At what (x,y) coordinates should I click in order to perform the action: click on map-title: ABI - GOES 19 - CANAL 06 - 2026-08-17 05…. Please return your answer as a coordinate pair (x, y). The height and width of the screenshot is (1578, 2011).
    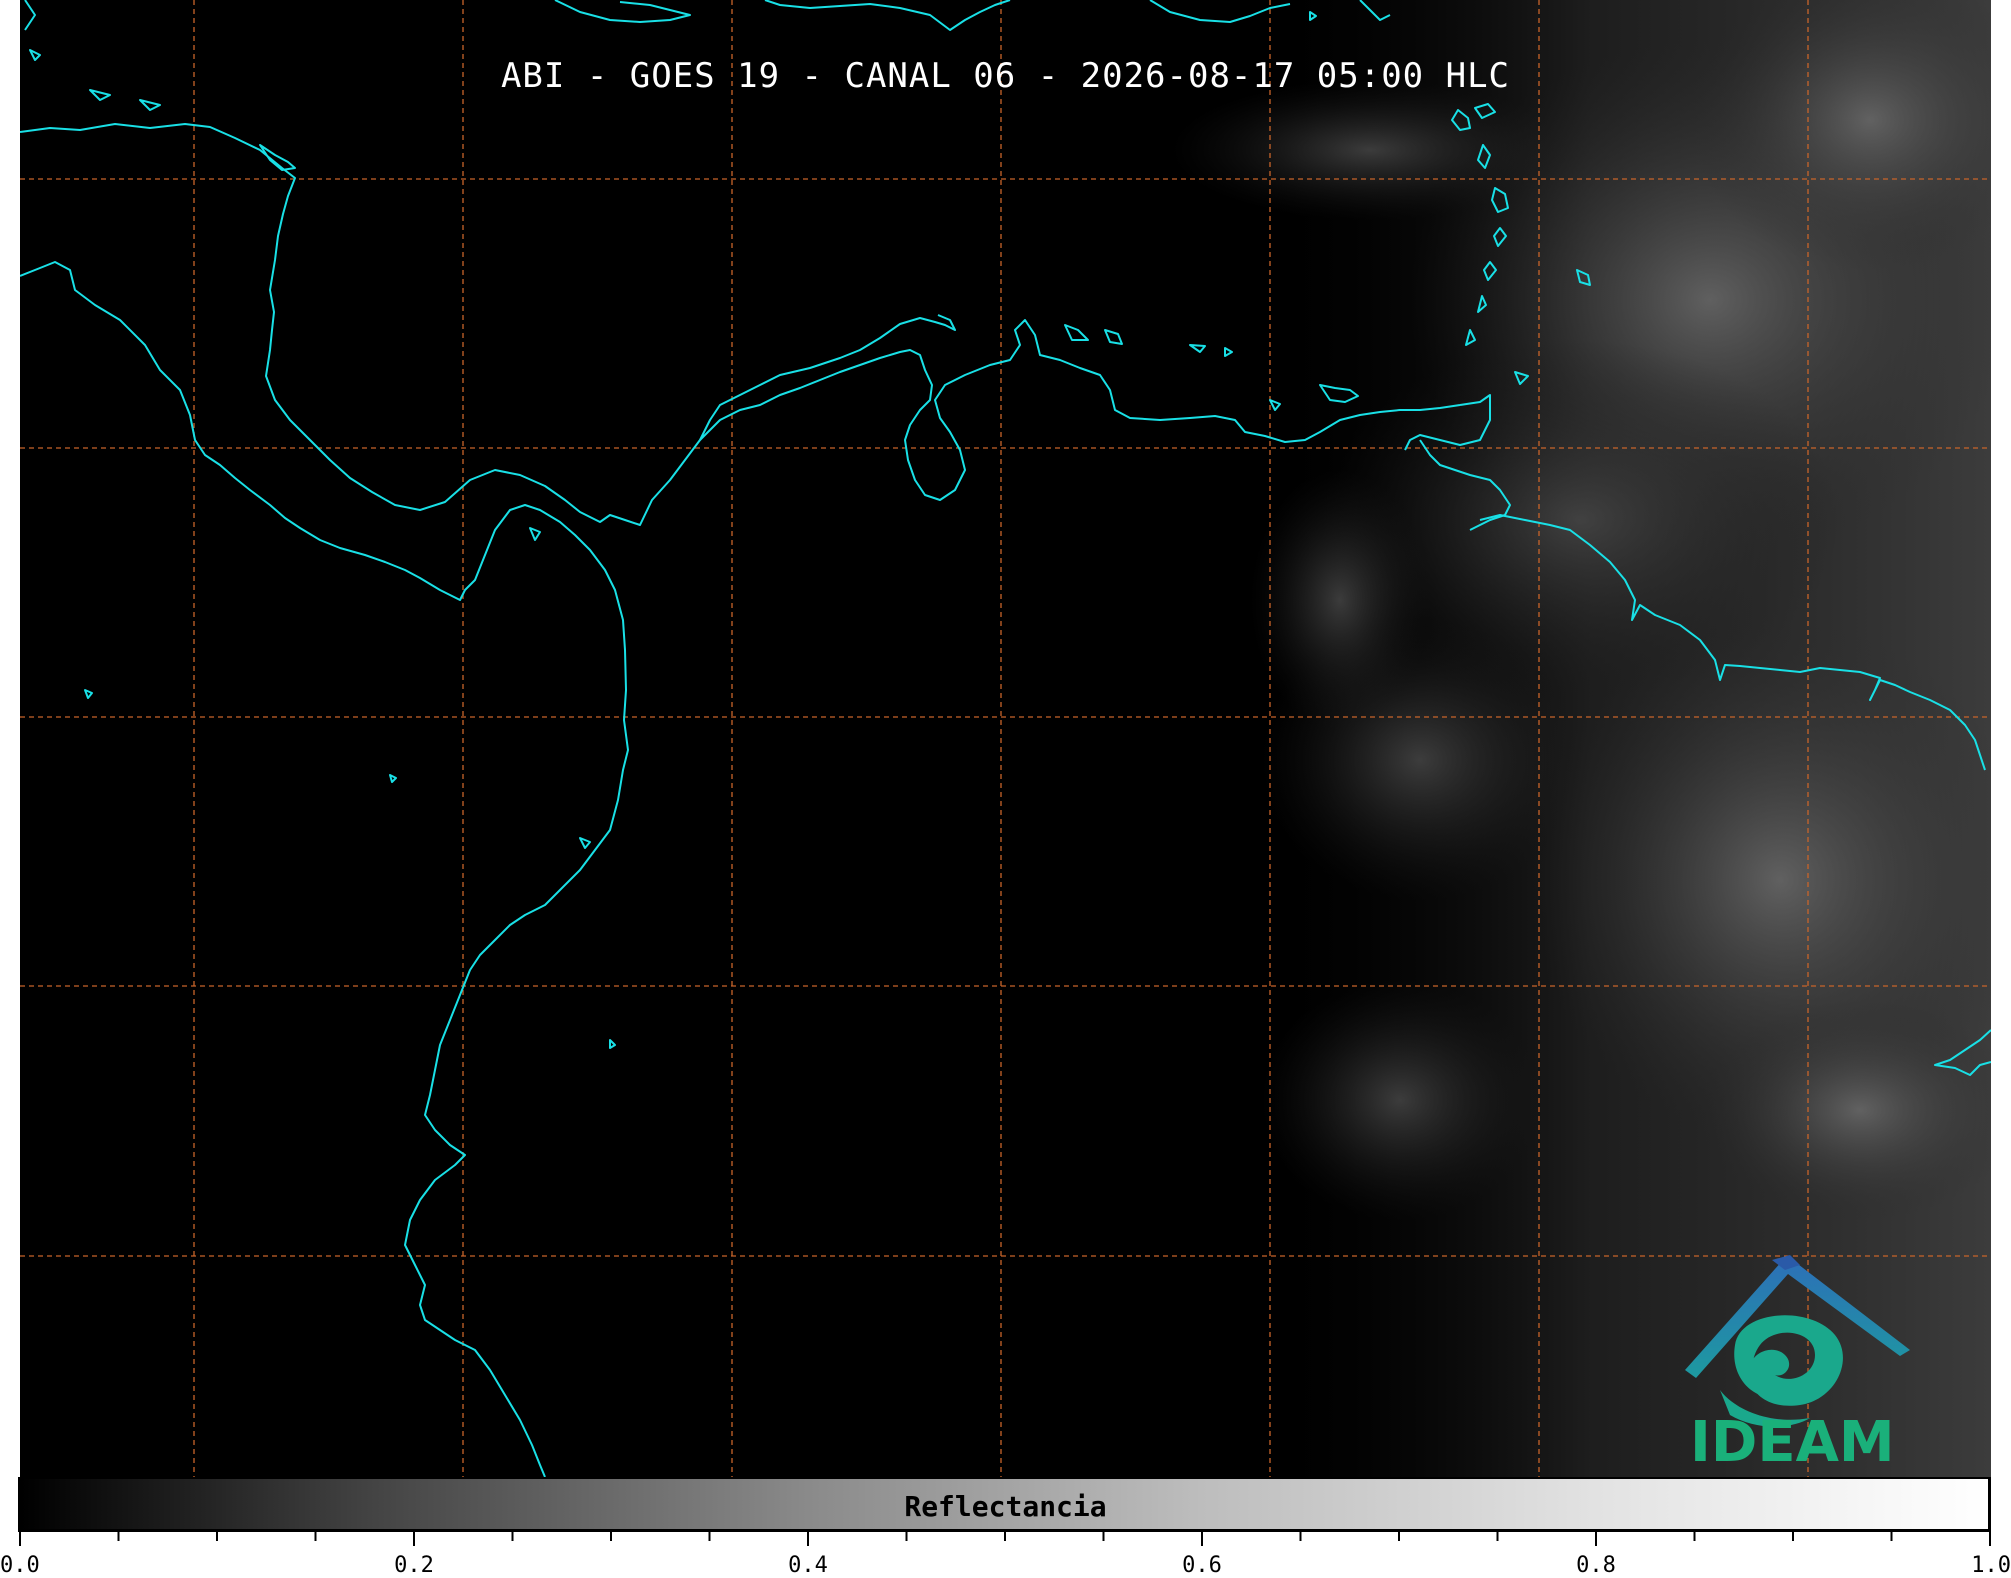
    Looking at the image, I should click on (1005, 76).